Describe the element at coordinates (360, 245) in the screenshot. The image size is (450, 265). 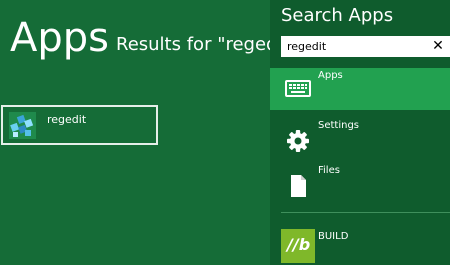
I see `scope-build: //b BUILD` at that location.